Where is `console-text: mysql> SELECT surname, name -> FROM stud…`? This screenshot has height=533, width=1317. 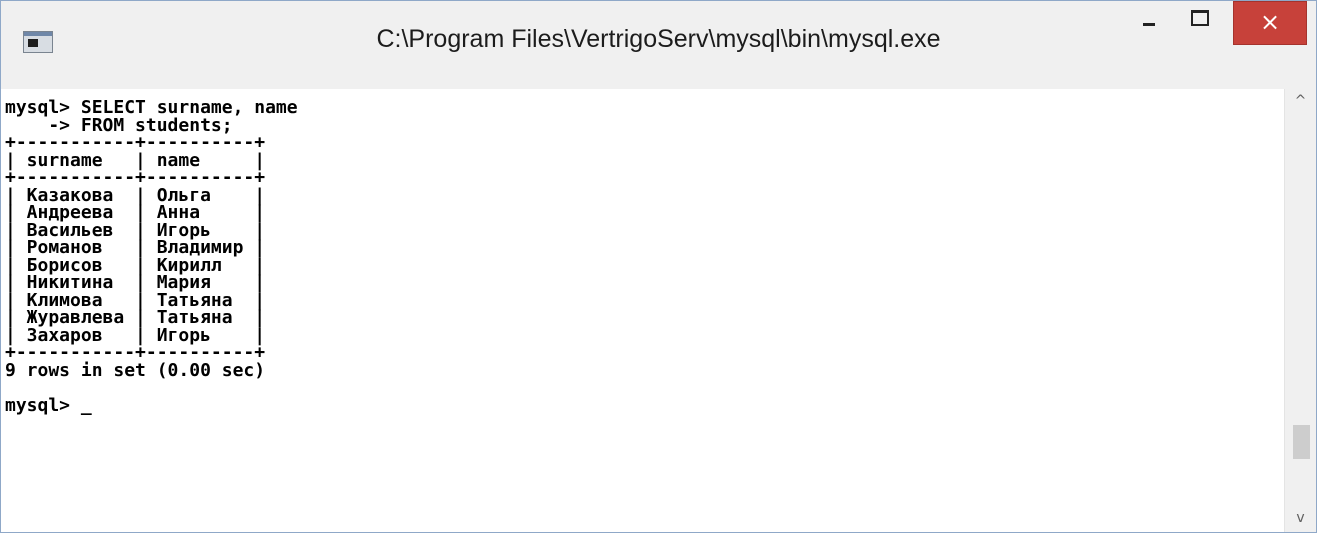 console-text: mysql> SELECT surname, name -> FROM stud… is located at coordinates (151, 257).